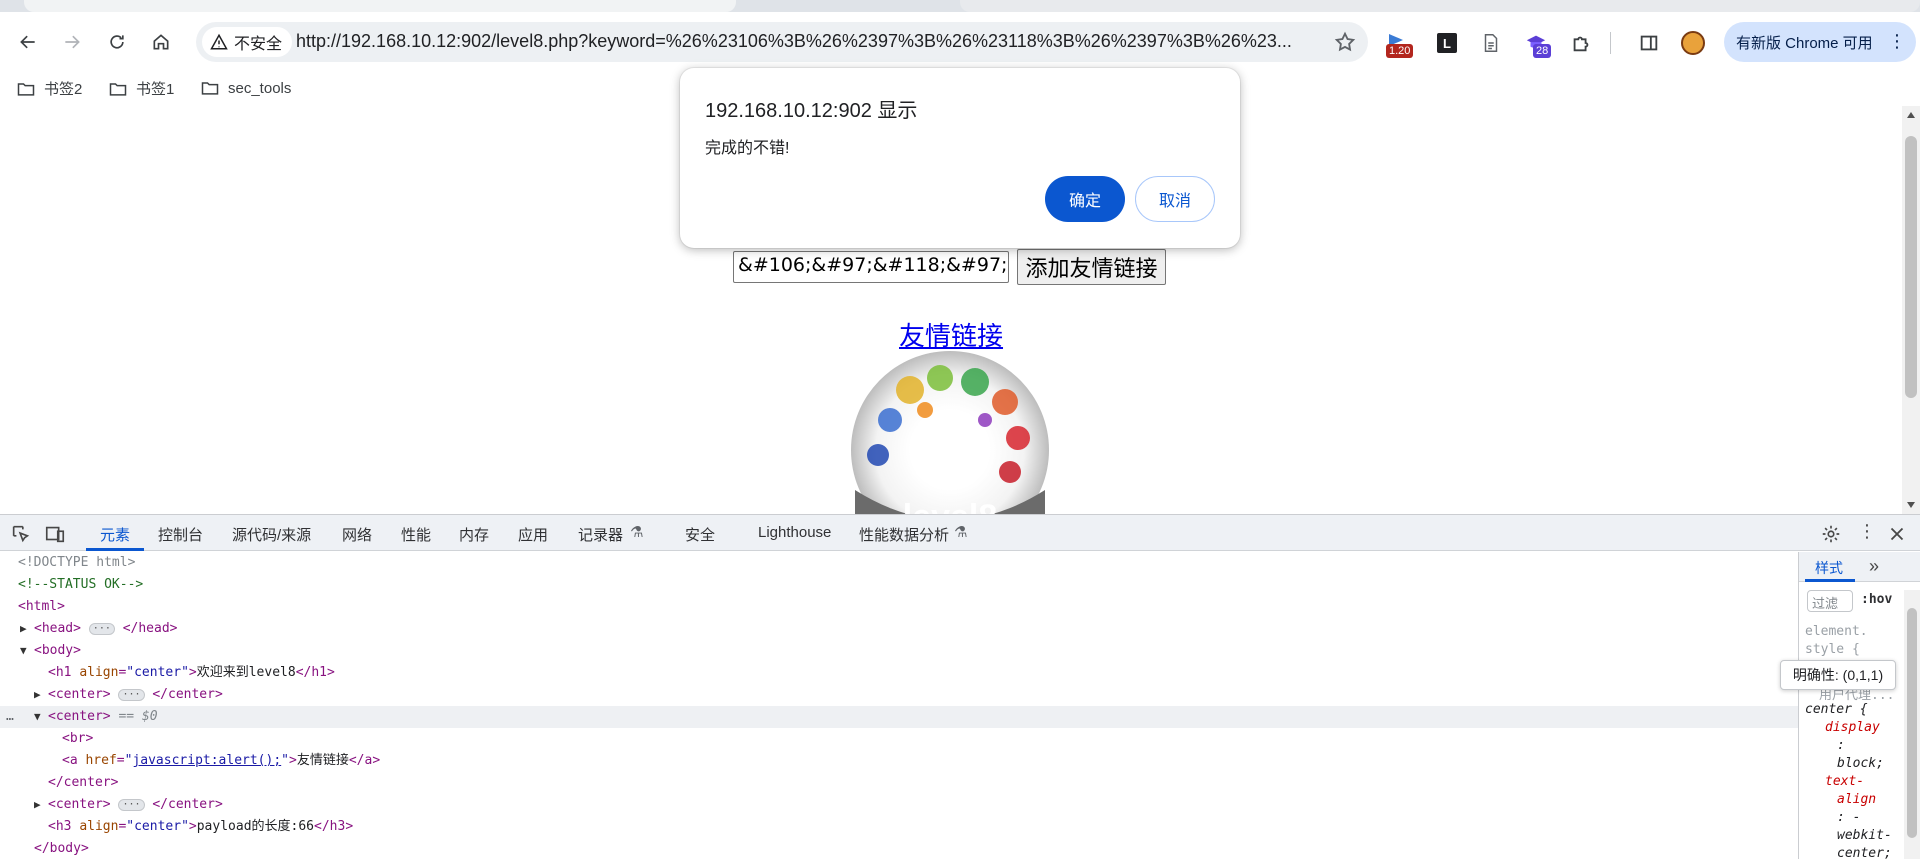 The width and height of the screenshot is (1920, 859). Describe the element at coordinates (1345, 42) in the screenshot. I see `bookmark-star-icon` at that location.